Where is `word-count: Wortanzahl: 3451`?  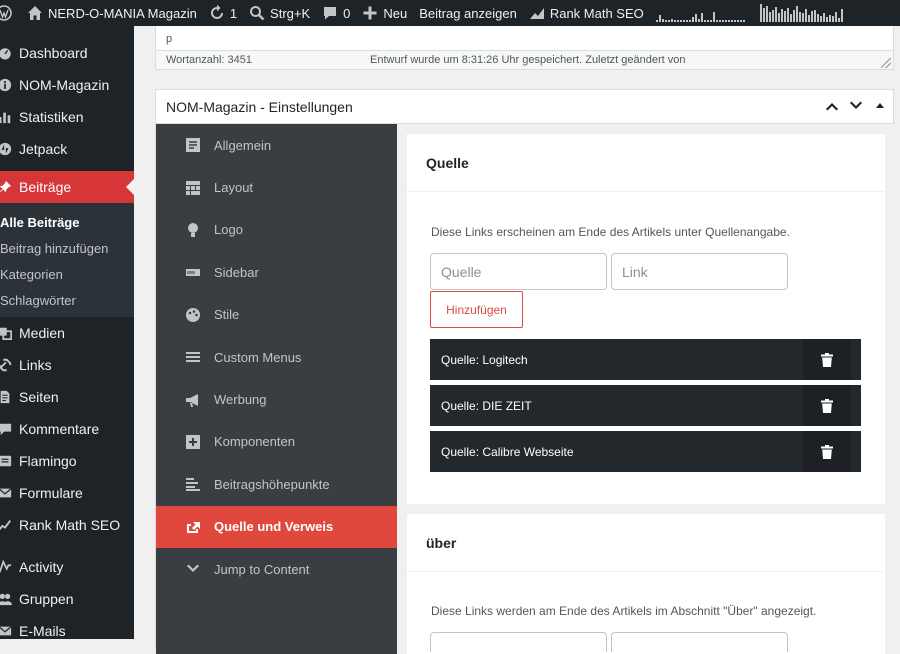 word-count: Wortanzahl: 3451 is located at coordinates (209, 60).